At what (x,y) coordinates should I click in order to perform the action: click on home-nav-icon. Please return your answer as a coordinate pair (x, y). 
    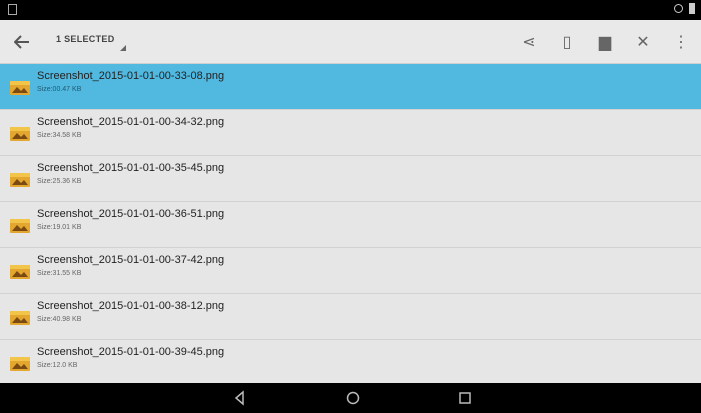
    Looking at the image, I should click on (353, 398).